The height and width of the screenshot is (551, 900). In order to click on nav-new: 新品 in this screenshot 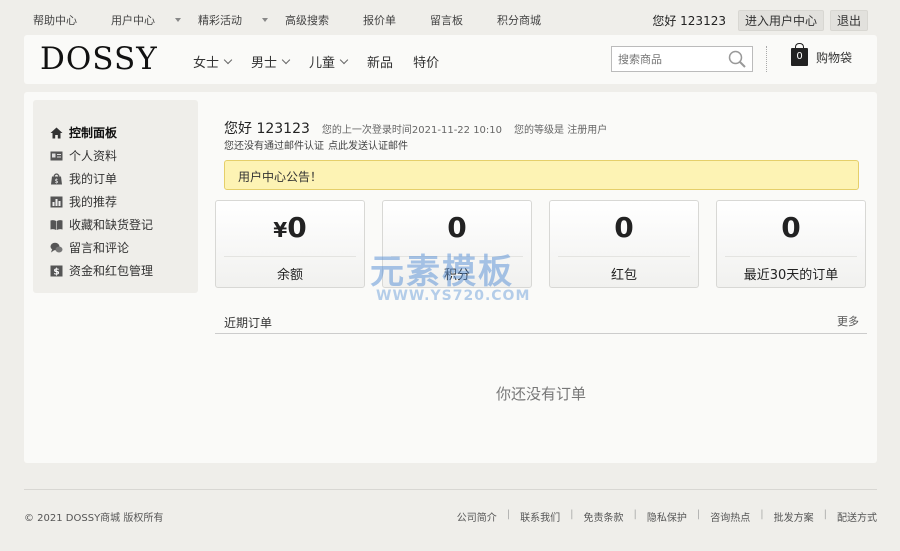, I will do `click(380, 61)`.